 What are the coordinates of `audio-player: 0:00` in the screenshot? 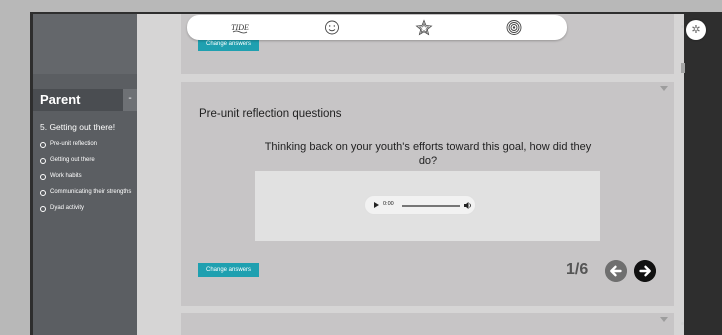 It's located at (420, 205).